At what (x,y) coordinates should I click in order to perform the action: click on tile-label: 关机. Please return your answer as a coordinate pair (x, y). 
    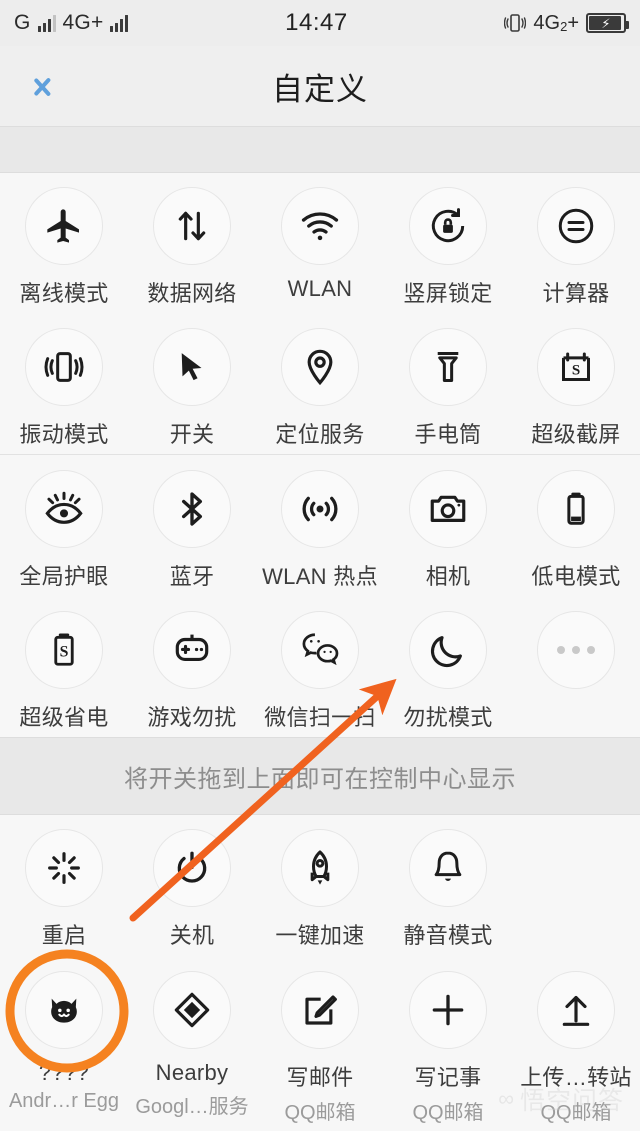
    Looking at the image, I should click on (192, 935).